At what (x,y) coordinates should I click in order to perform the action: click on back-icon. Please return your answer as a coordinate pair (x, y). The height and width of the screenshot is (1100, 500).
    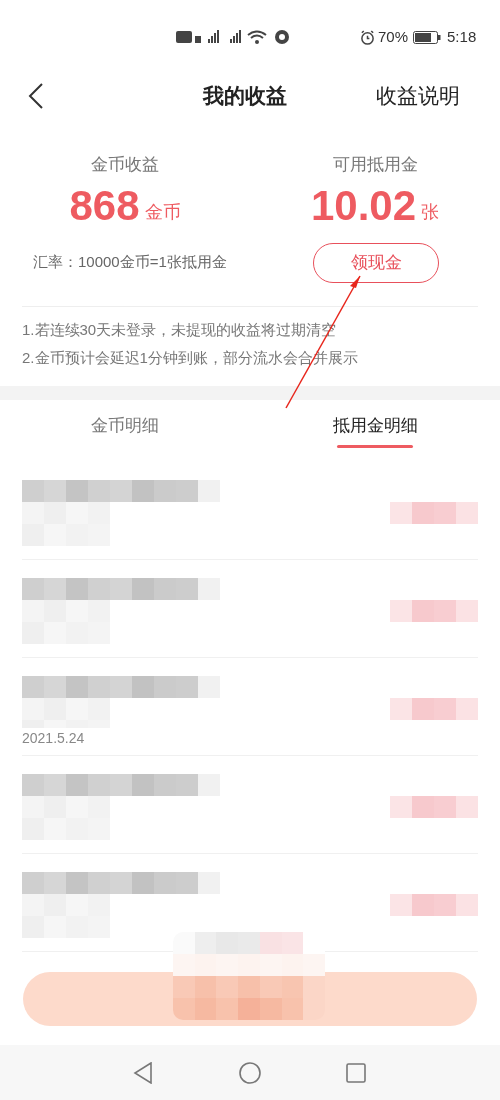
    Looking at the image, I should click on (36, 96).